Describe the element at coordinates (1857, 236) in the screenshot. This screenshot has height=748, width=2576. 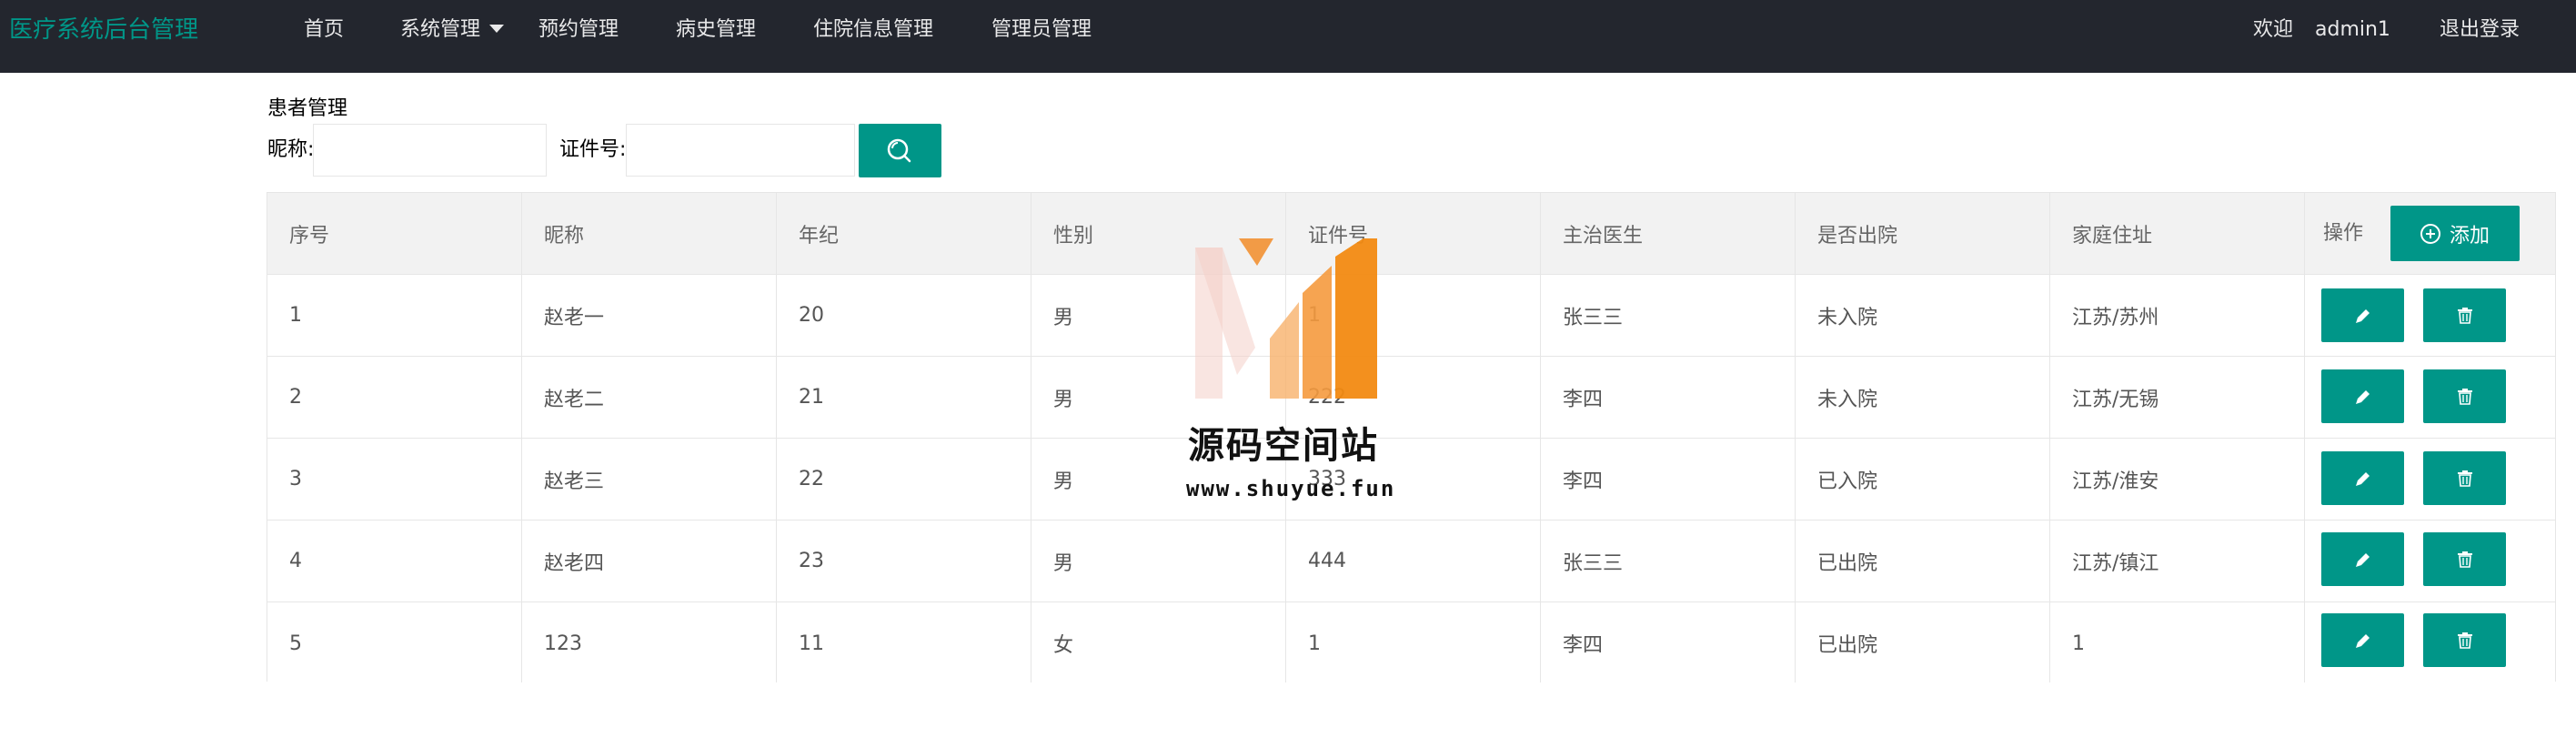
I see `header-discharged: 是否出院` at that location.